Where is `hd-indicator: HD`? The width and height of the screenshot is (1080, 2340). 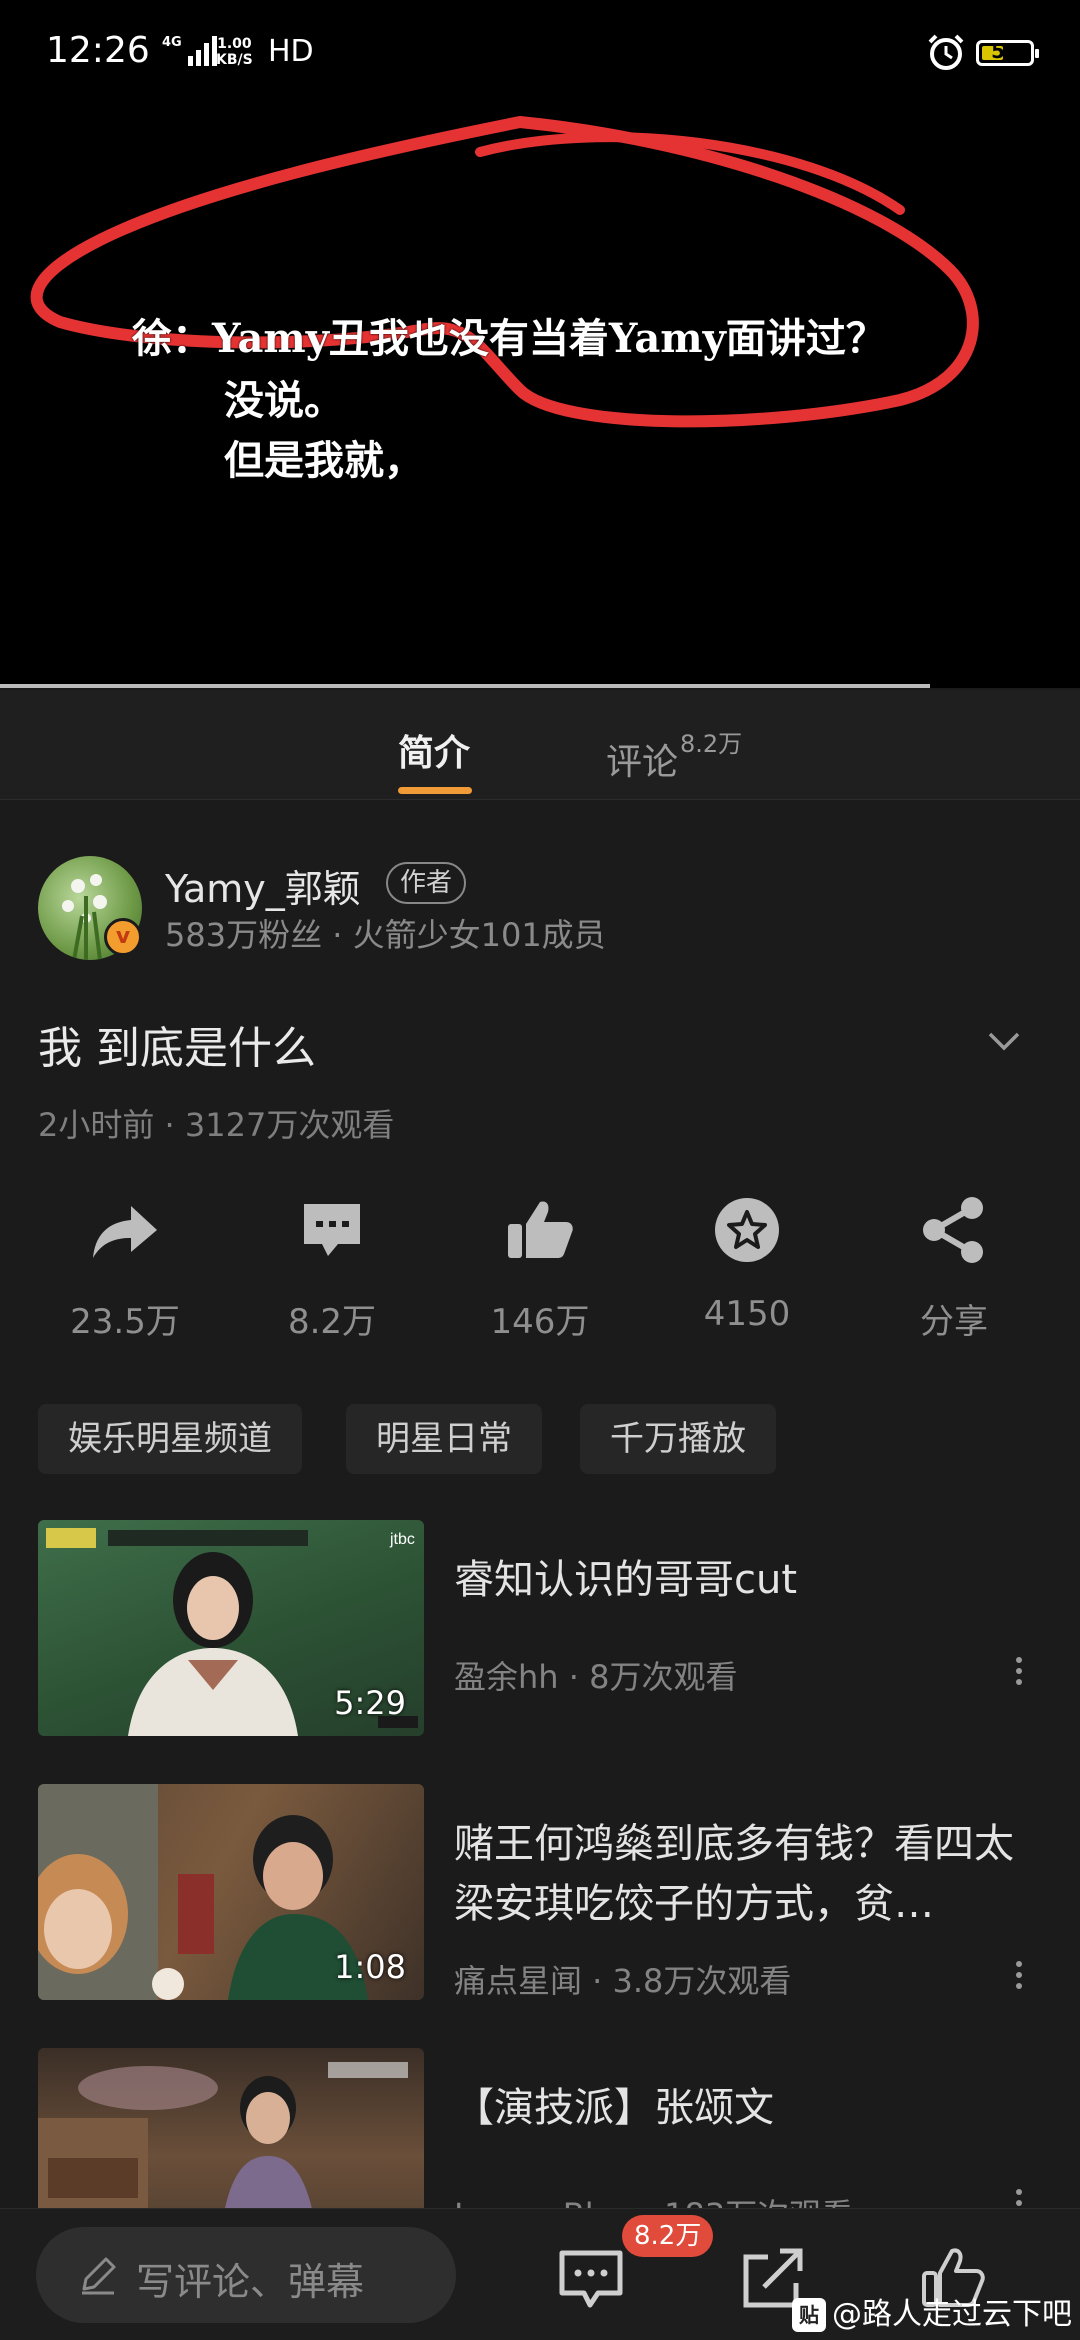
hd-indicator: HD is located at coordinates (291, 51).